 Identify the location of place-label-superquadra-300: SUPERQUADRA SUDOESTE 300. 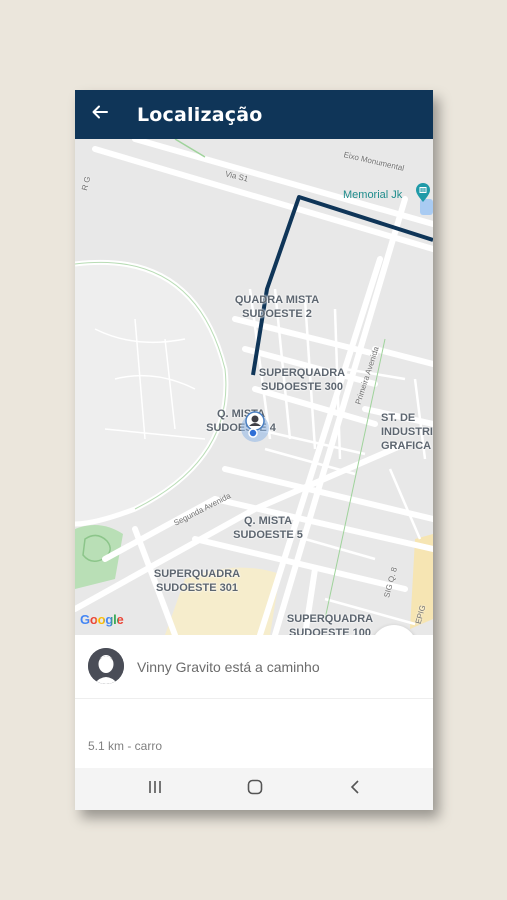
(302, 380).